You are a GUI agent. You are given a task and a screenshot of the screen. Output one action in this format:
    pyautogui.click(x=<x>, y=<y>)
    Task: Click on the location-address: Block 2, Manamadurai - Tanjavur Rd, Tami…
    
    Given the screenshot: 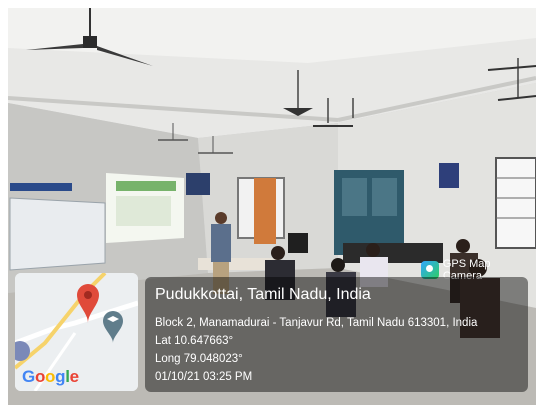 What is the action you would take?
    pyautogui.click(x=316, y=323)
    